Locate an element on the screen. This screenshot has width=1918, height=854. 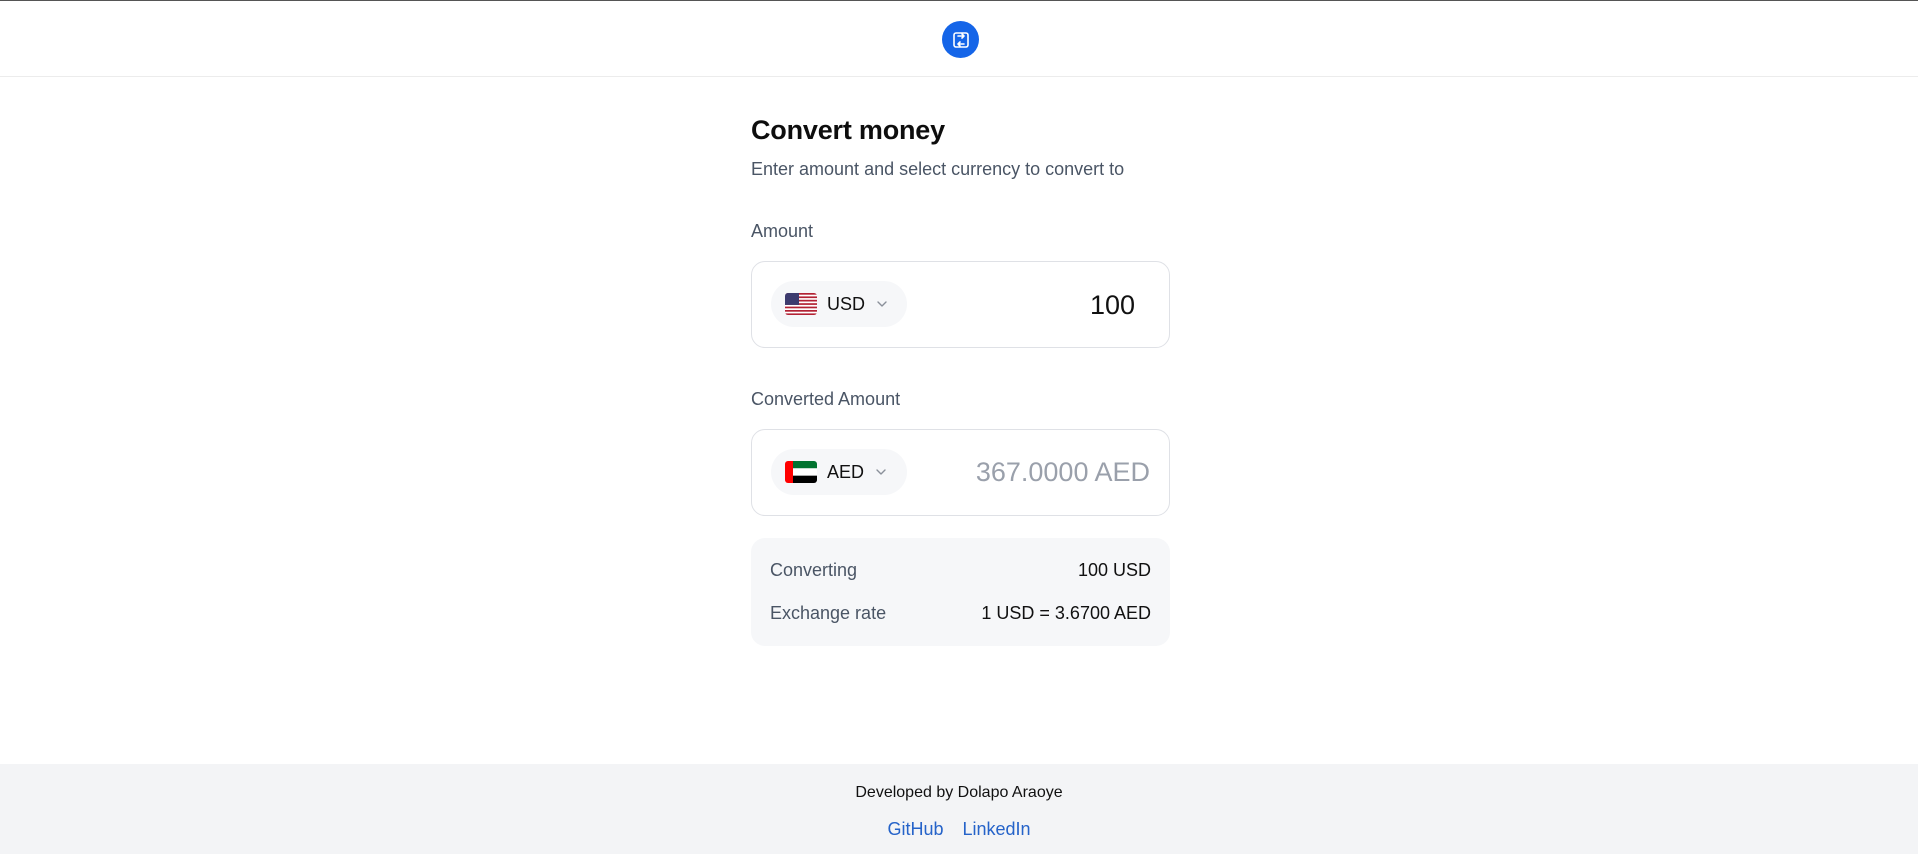
exchange-rate-label: Exchange rate is located at coordinates (828, 613).